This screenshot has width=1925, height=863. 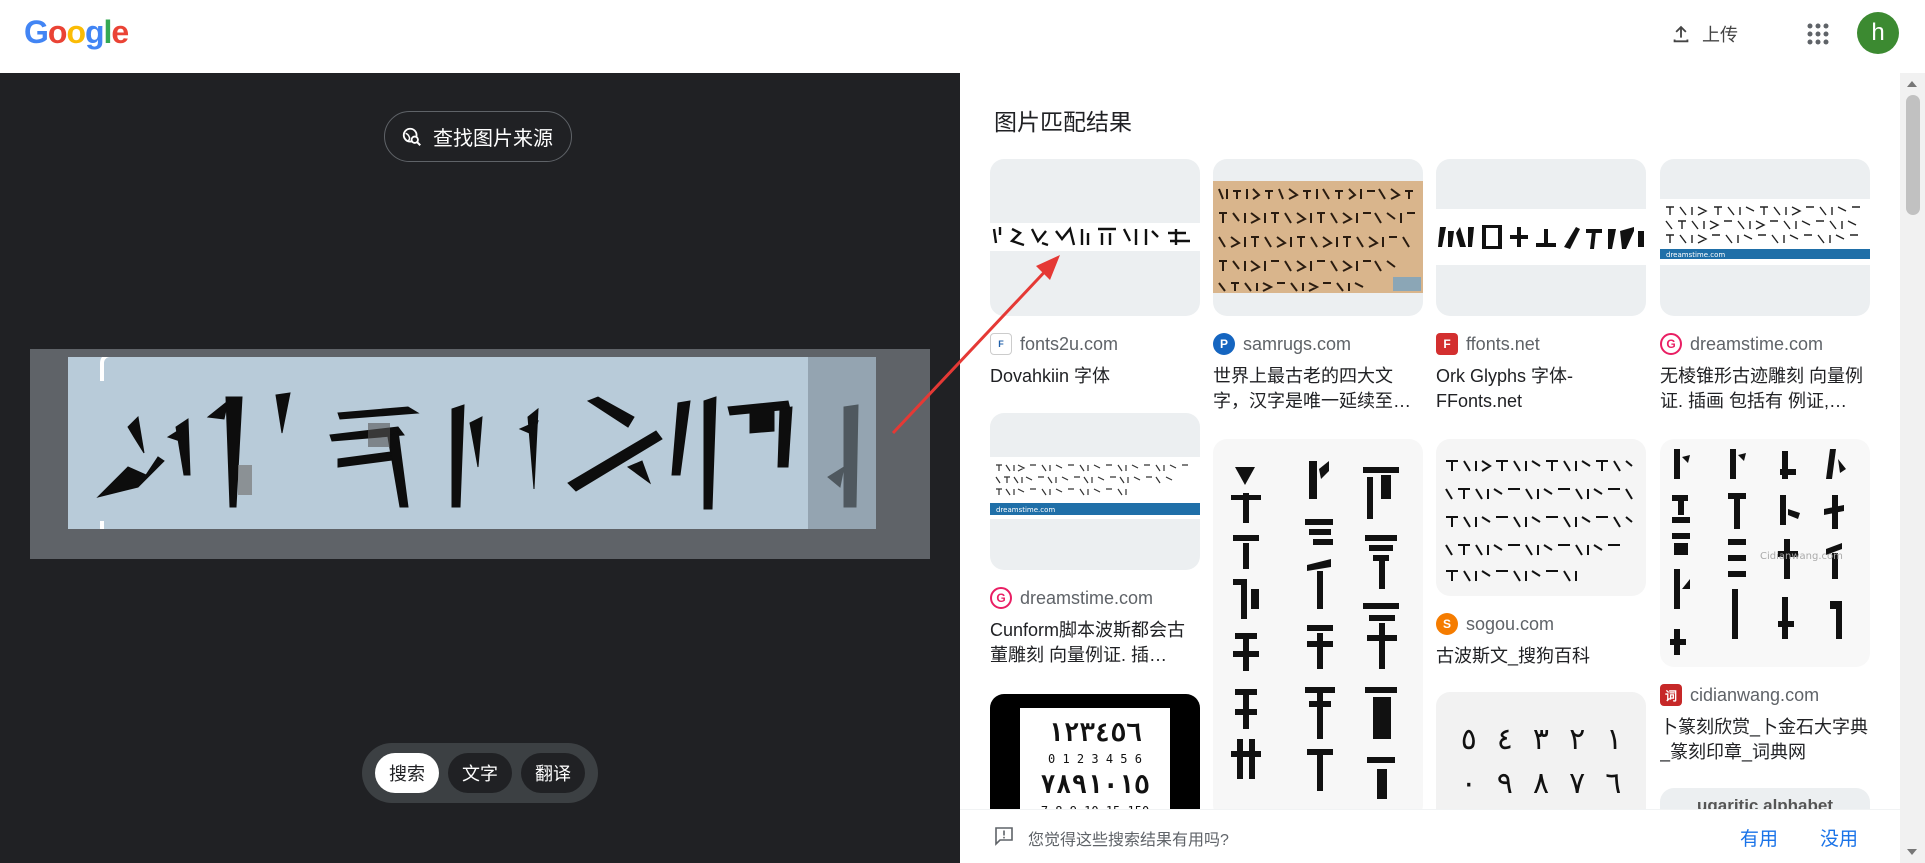 I want to click on sogou-favicon-icon: S, so click(x=1447, y=624).